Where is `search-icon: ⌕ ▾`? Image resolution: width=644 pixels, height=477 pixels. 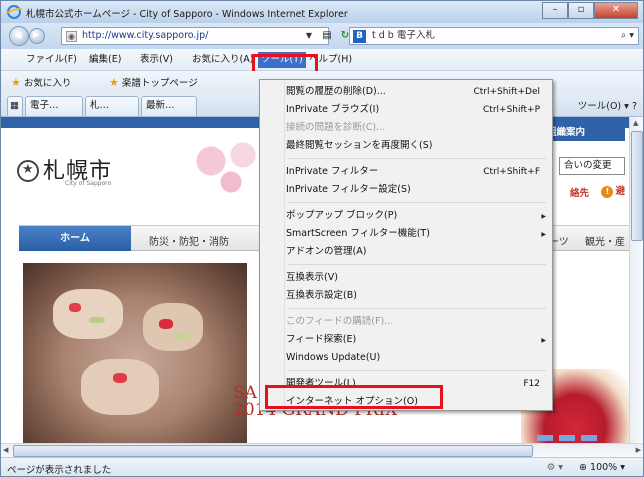 search-icon: ⌕ ▾ is located at coordinates (627, 36).